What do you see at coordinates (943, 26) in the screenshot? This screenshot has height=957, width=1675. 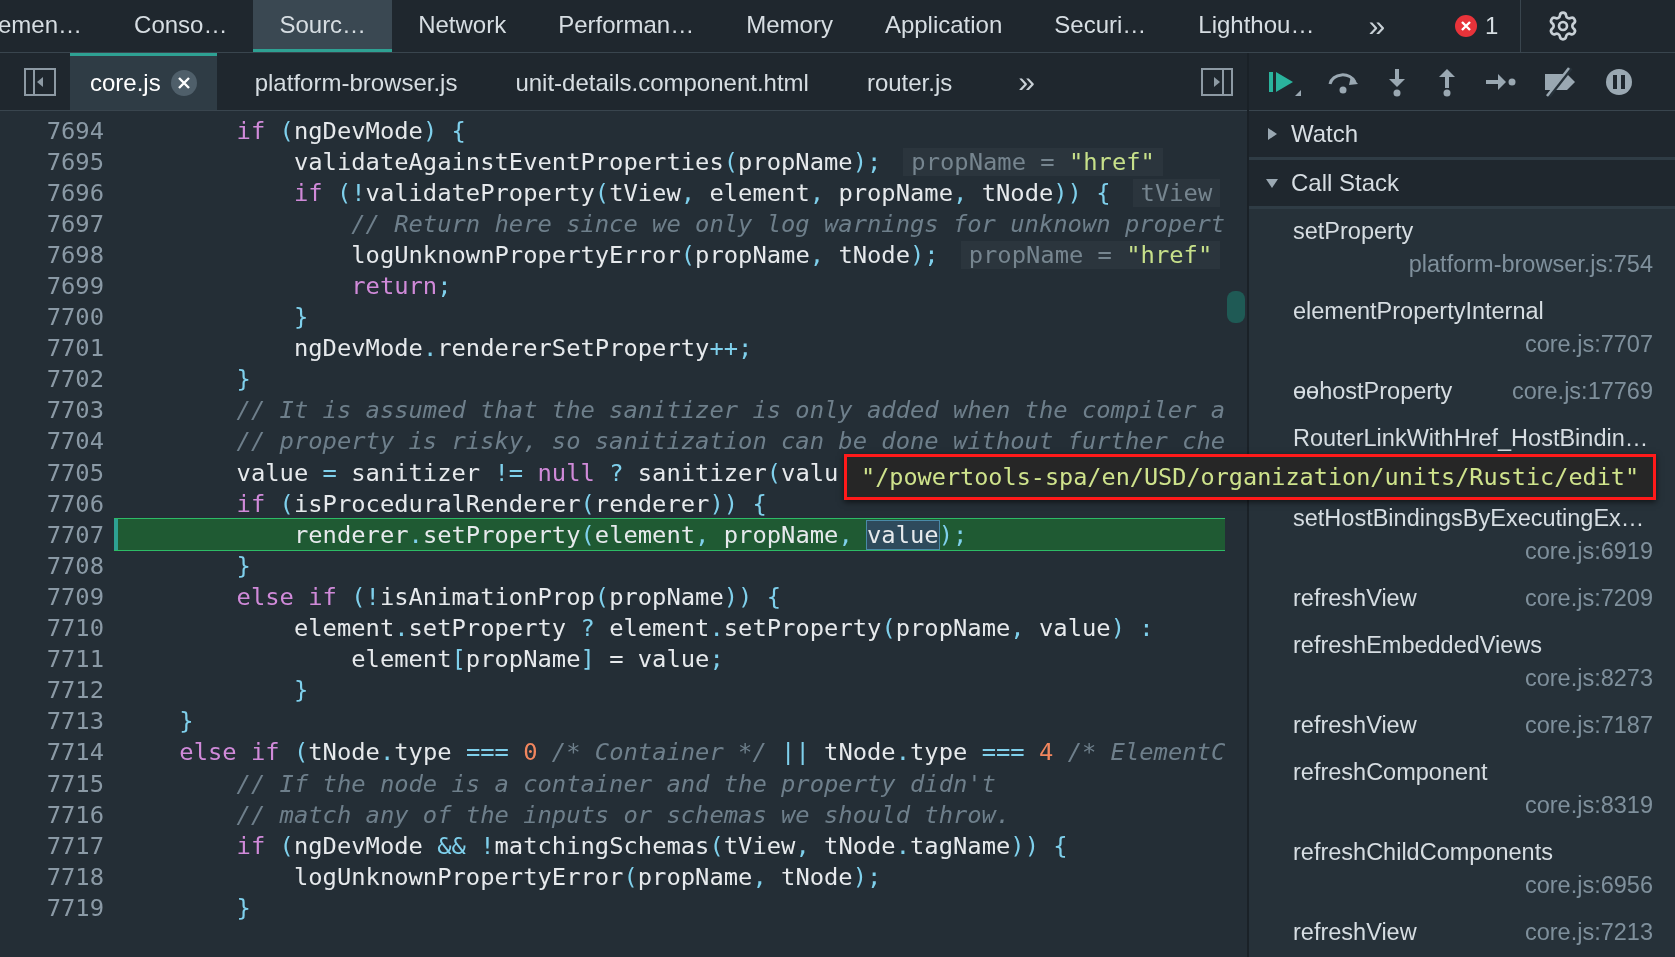 I see `panel-tab: Application` at bounding box center [943, 26].